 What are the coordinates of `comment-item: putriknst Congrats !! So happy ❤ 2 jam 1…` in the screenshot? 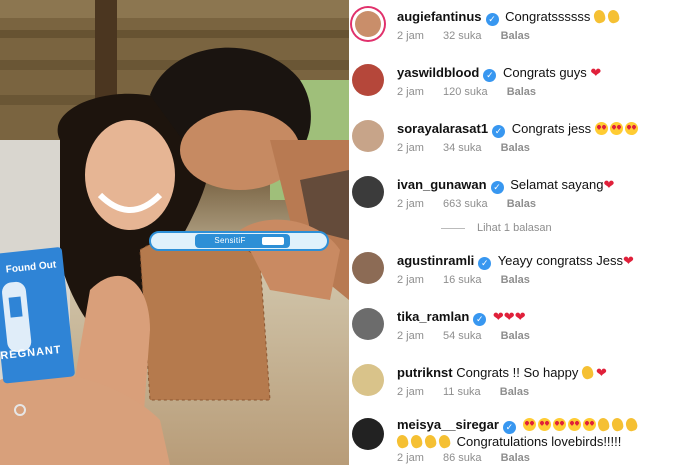 It's located at (524, 386).